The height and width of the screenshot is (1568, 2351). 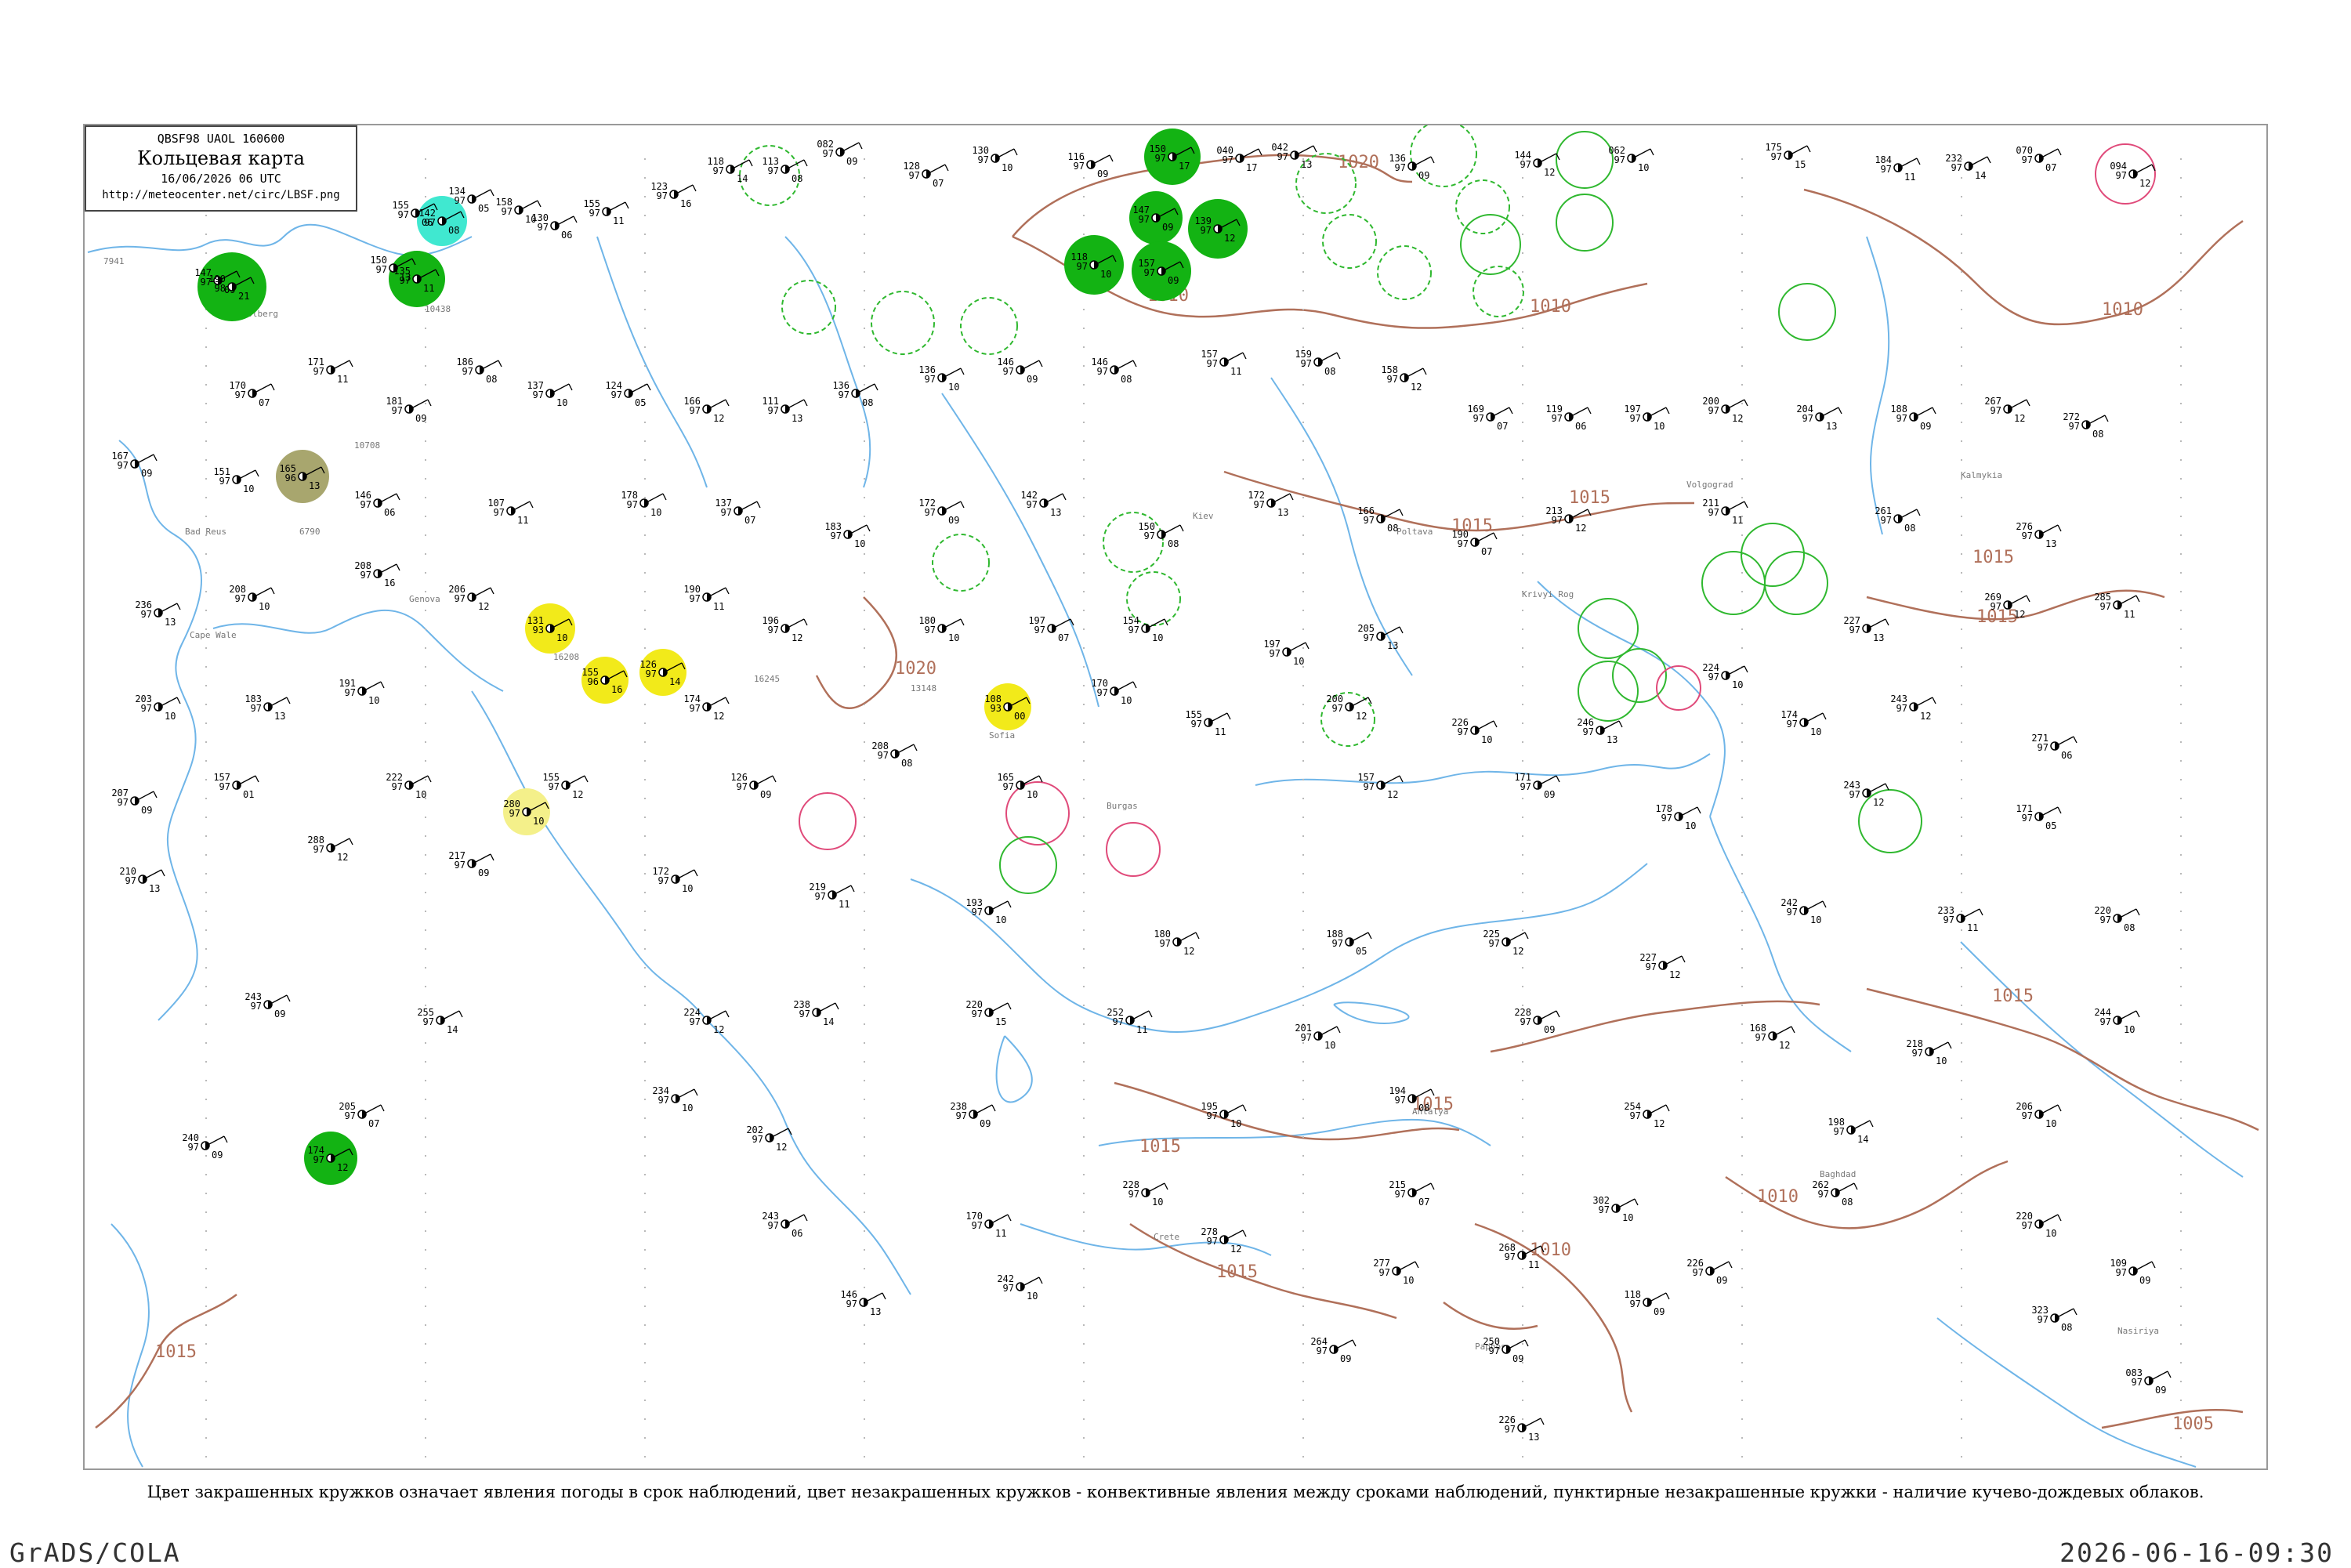 I want to click on station-plot: 1819709, so click(x=409, y=410).